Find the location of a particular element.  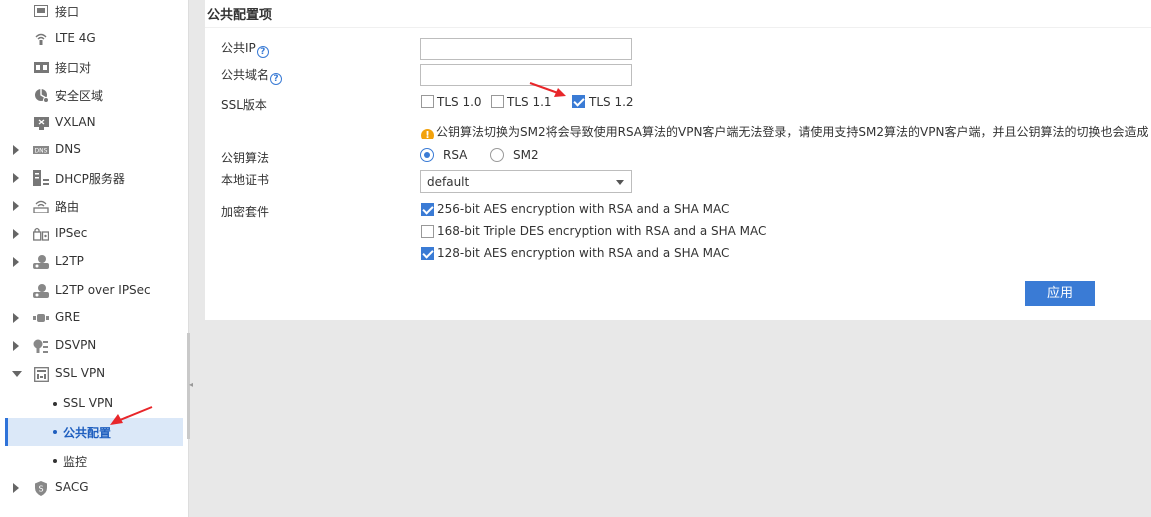

interface-icon is located at coordinates (41, 11).